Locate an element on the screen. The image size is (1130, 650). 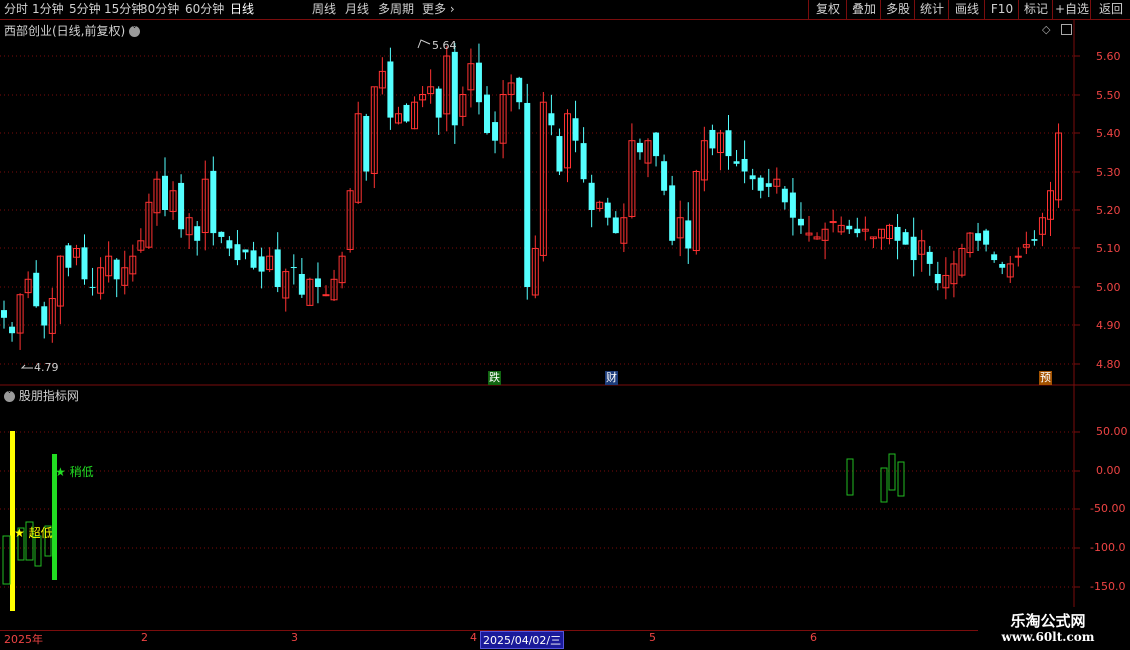
y-tick: 5.20 is located at coordinates (1108, 210).